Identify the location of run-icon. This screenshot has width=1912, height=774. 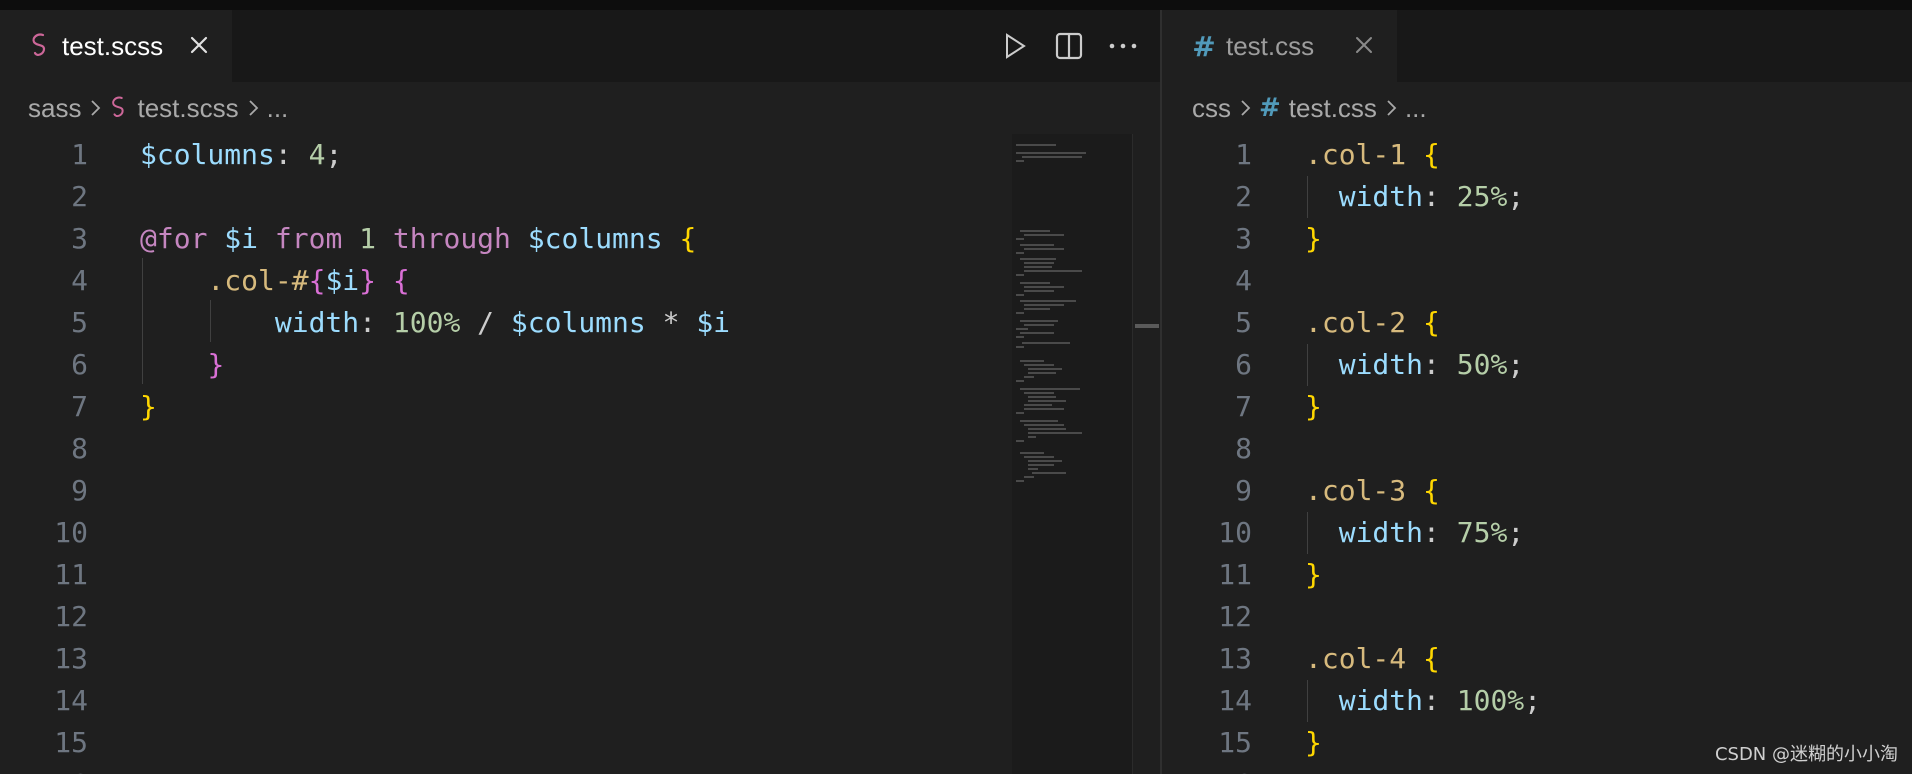
(1015, 46).